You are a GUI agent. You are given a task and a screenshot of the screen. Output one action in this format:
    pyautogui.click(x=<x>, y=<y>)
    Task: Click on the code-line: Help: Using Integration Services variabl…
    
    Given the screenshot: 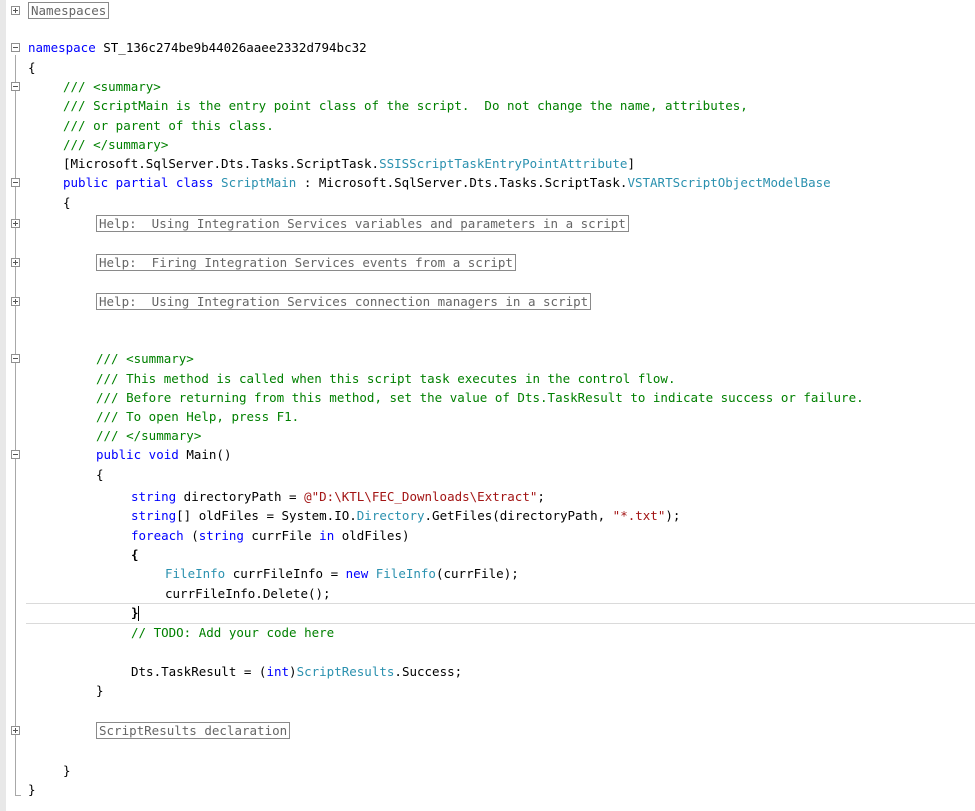 What is the action you would take?
    pyautogui.click(x=362, y=223)
    